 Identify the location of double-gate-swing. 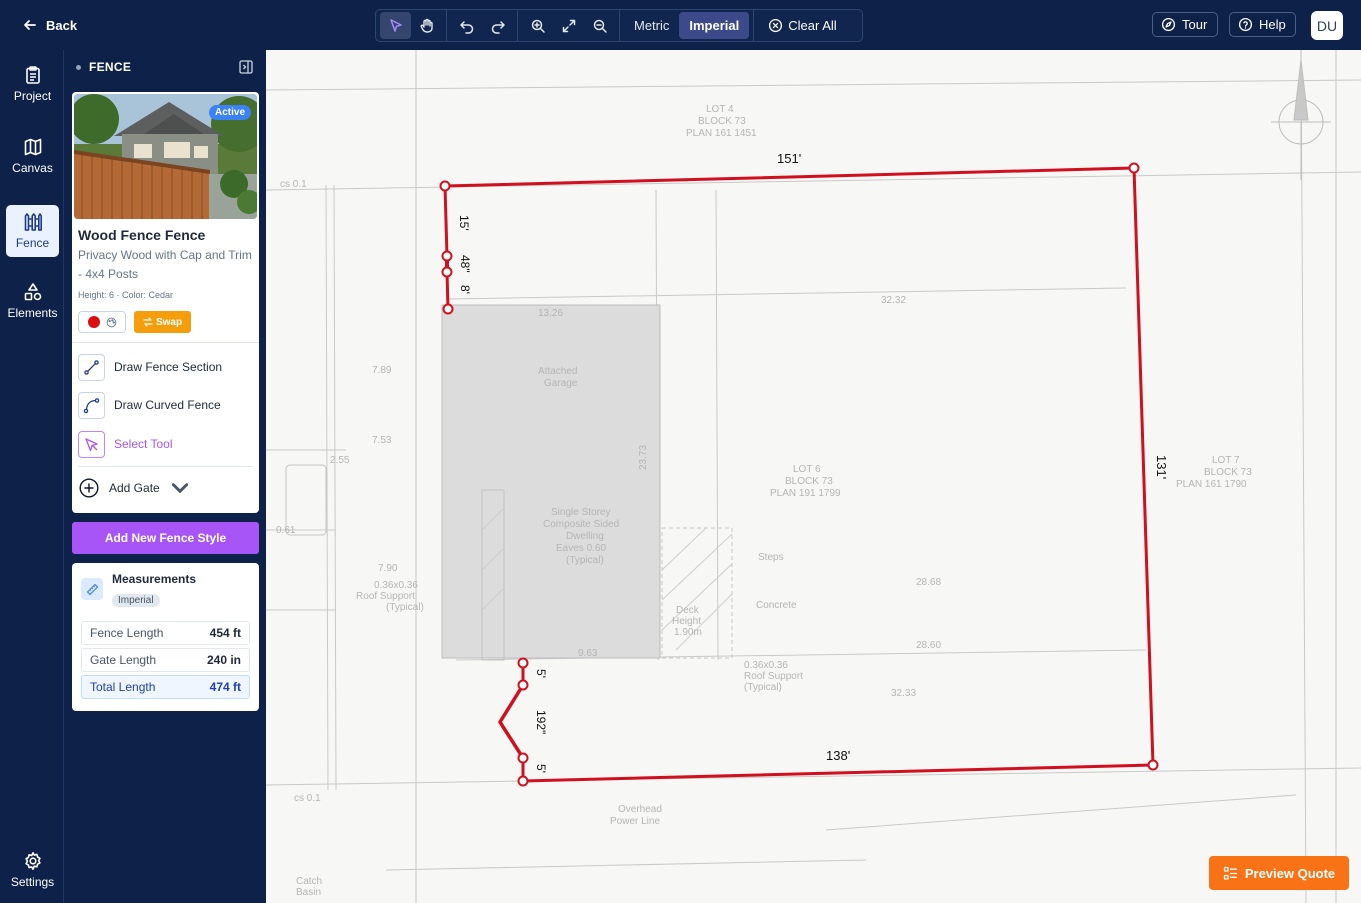
(511, 721).